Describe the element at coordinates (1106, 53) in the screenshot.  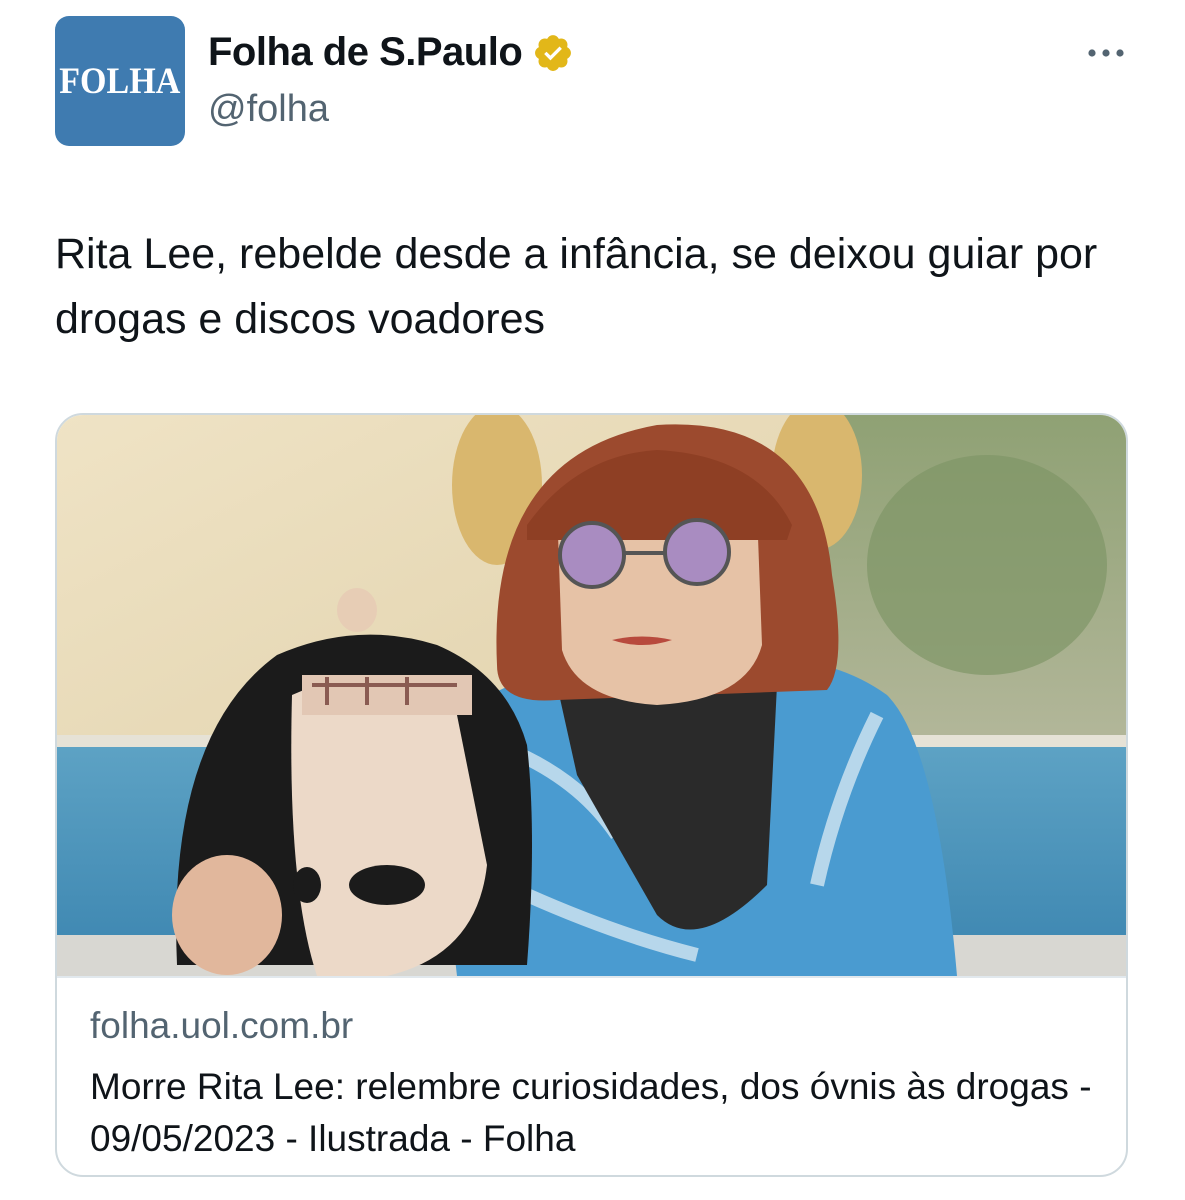
I see `more-options-icon` at that location.